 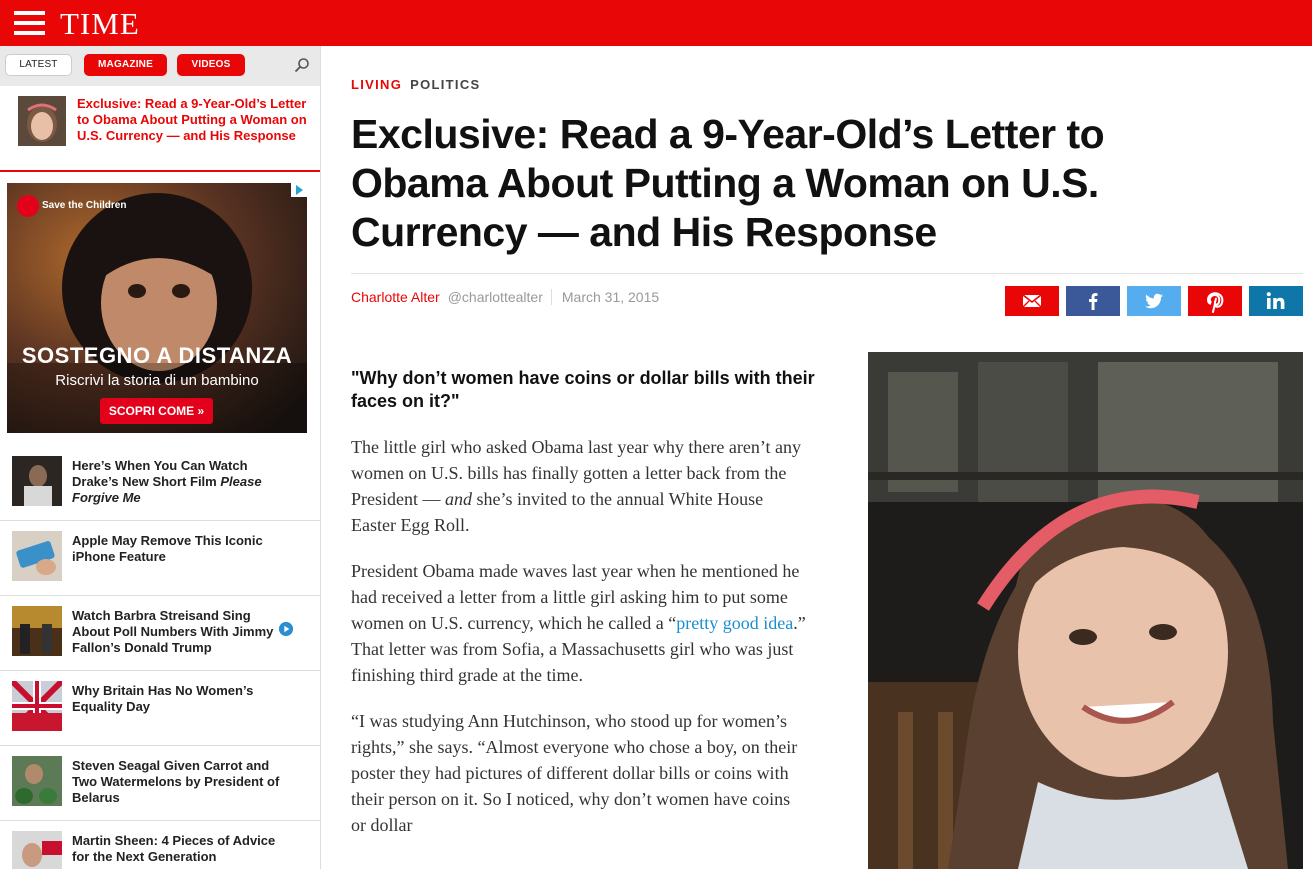 I want to click on share-facebook-button, so click(x=1093, y=301).